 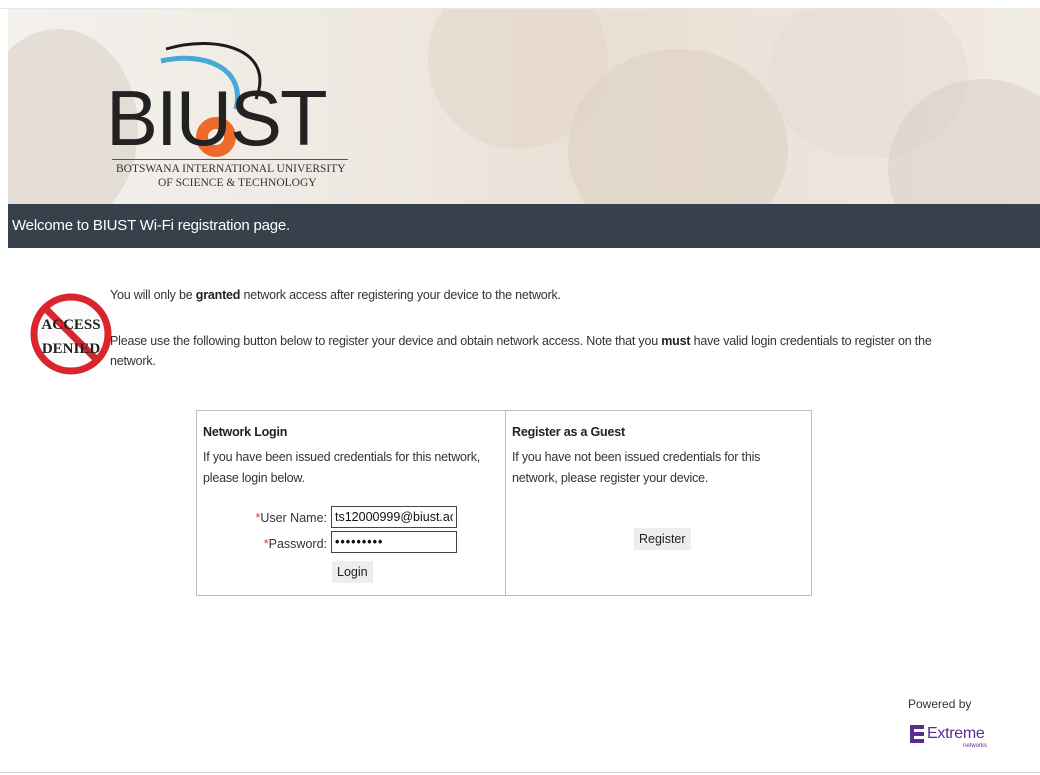 What do you see at coordinates (71, 349) in the screenshot?
I see `access-denied-bottom-text: DENIED` at bounding box center [71, 349].